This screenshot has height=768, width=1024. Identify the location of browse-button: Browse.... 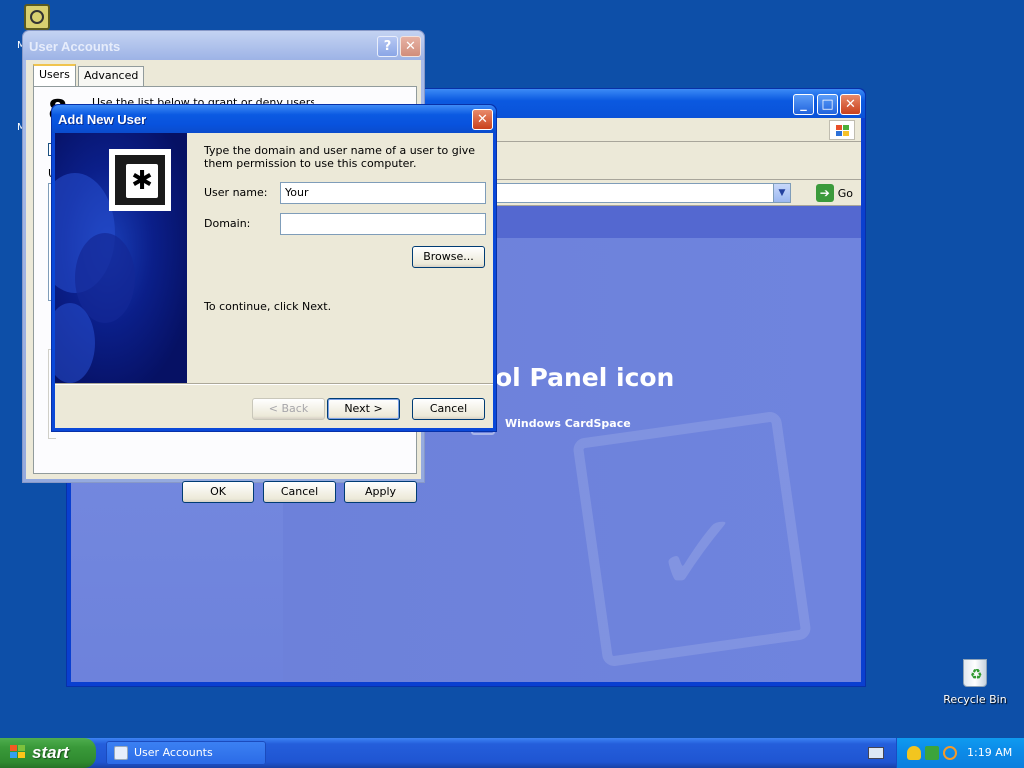
(448, 257).